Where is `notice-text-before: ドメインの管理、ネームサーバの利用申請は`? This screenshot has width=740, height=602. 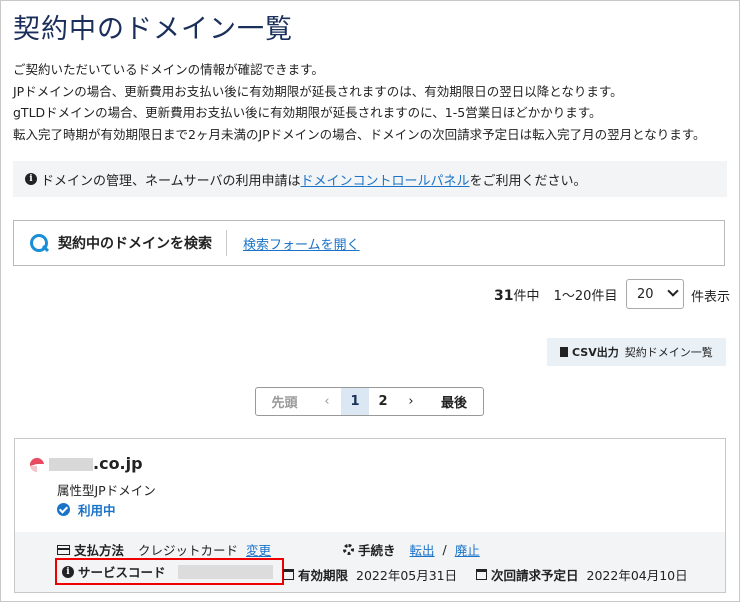
notice-text-before: ドメインの管理、ネームサーバの利用申請は is located at coordinates (171, 181).